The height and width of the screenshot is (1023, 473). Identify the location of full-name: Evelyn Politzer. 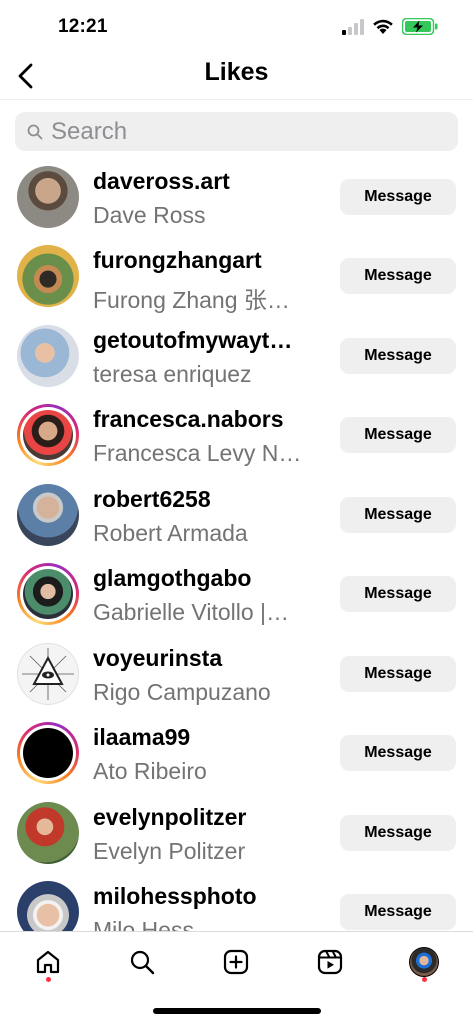
(169, 851).